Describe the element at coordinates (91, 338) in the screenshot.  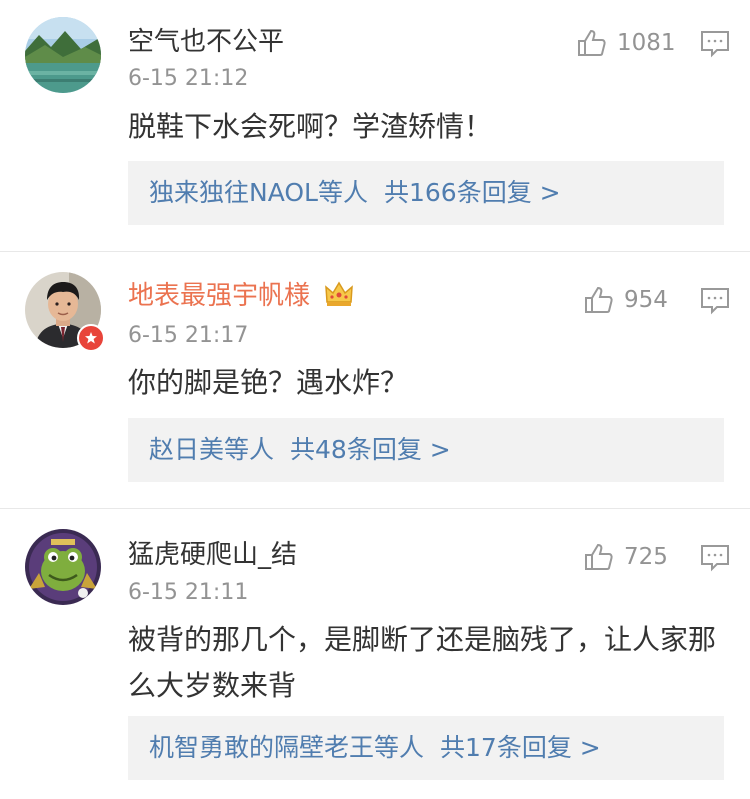
I see `verified-badge-icon` at that location.